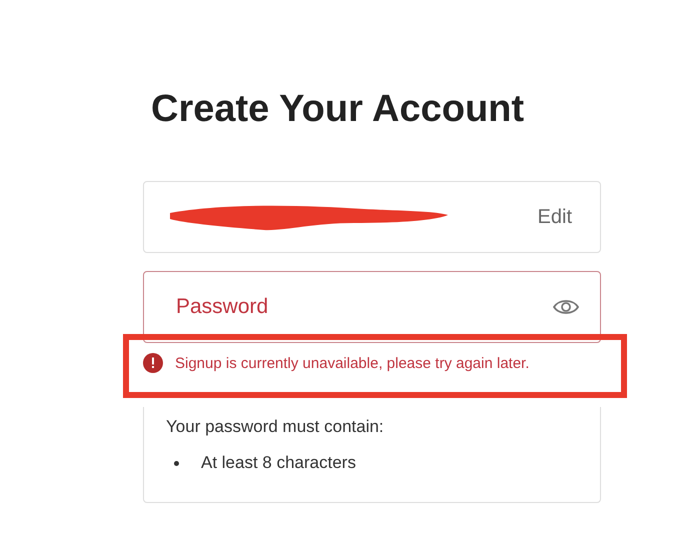 This screenshot has width=700, height=554. What do you see at coordinates (338, 109) in the screenshot?
I see `page-title: Create Your Account` at bounding box center [338, 109].